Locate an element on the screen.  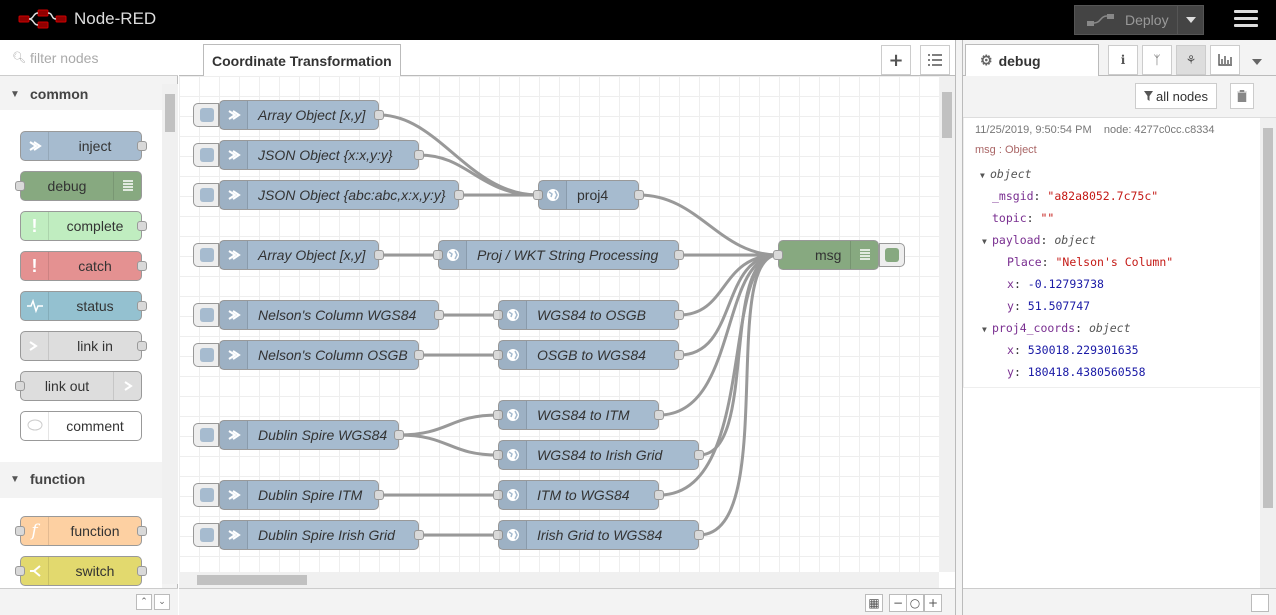
zoom-in-button: + is located at coordinates (933, 603).